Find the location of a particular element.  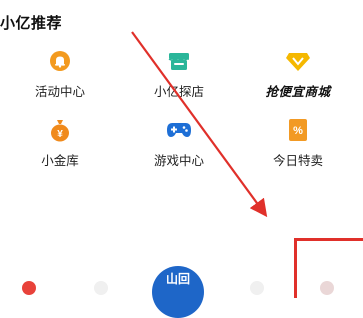

percent-tag-icon: % is located at coordinates (298, 130).